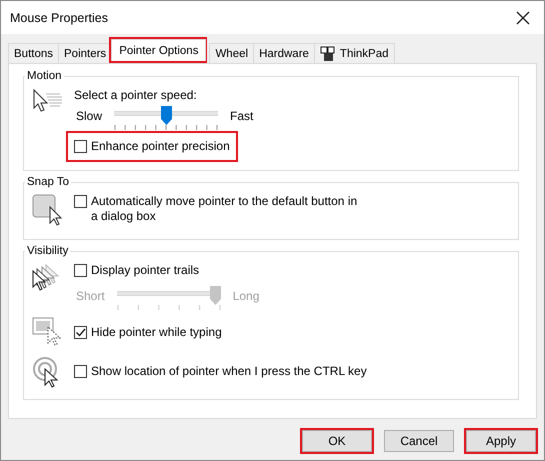 This screenshot has width=545, height=461. What do you see at coordinates (135, 95) in the screenshot?
I see `prompt-text: Select a pointer speed:` at bounding box center [135, 95].